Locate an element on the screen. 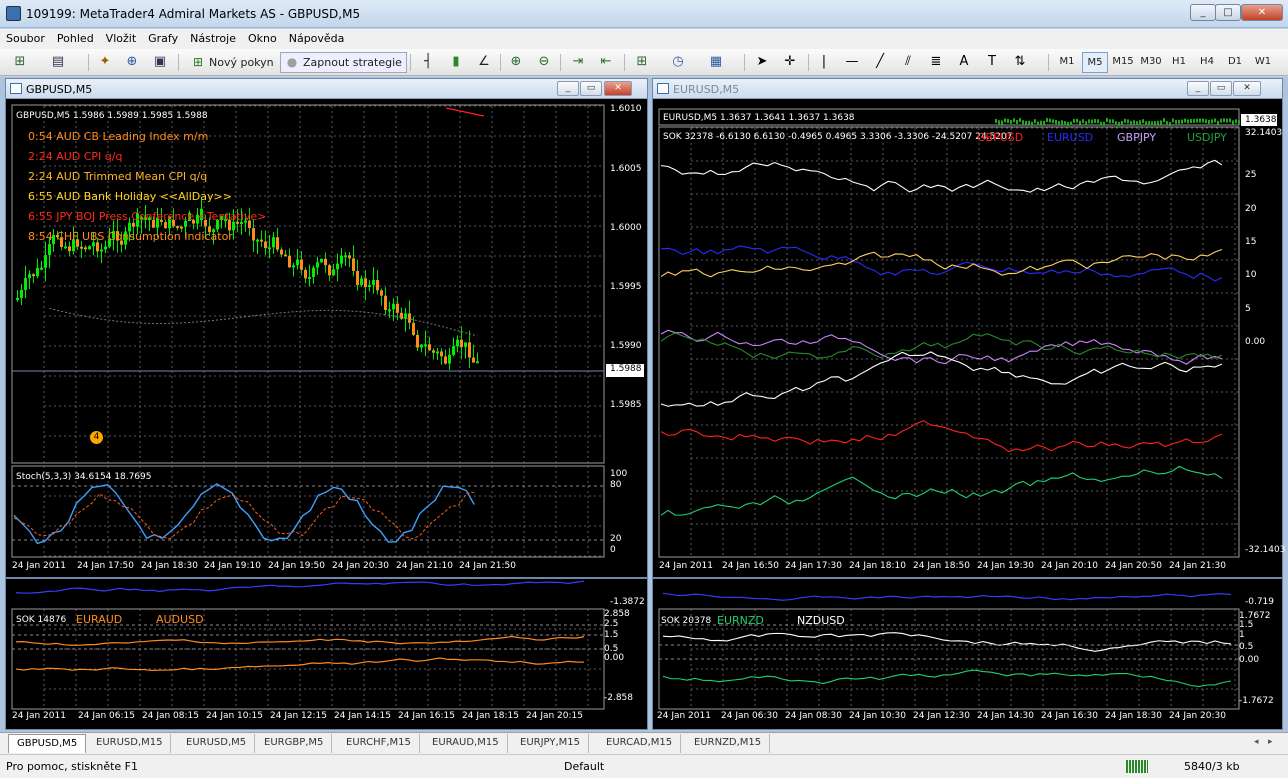 This screenshot has width=1288, height=778. fibonacci-icon: ≣ is located at coordinates (936, 62).